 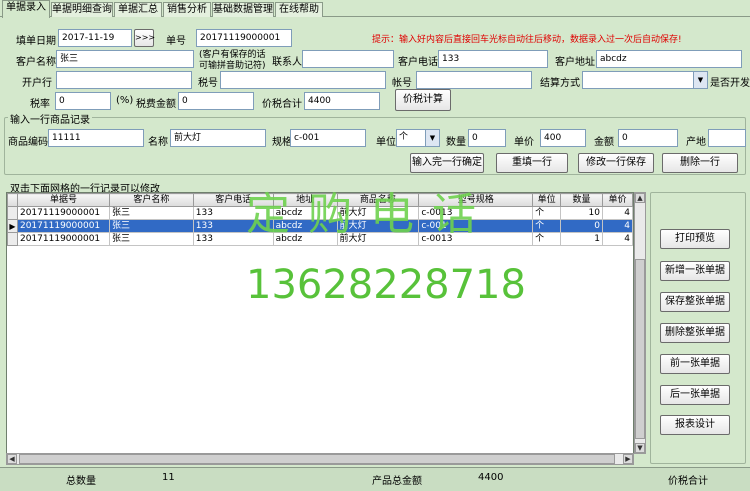 What do you see at coordinates (700, 163) in the screenshot?
I see `delete-row-button: 删除一行` at bounding box center [700, 163].